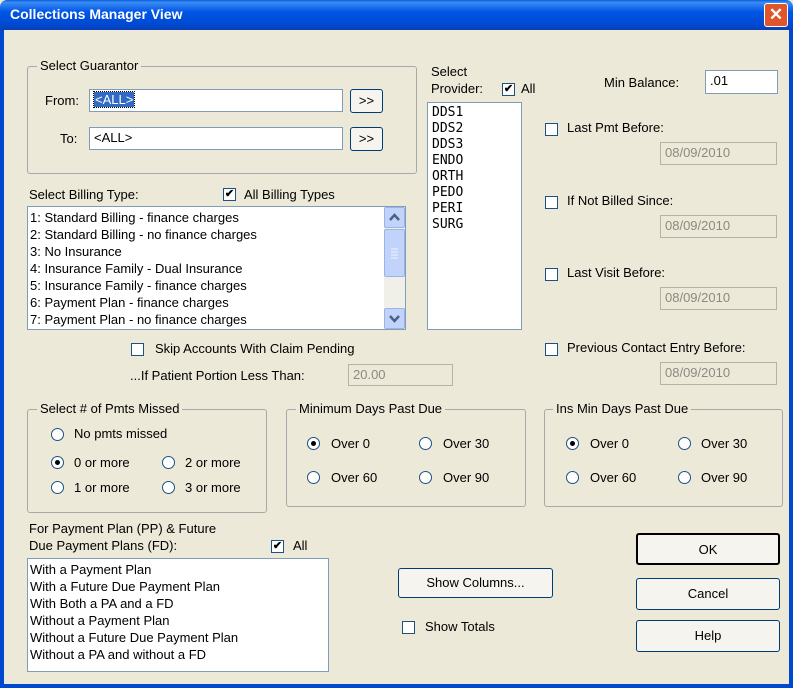 The image size is (793, 688). What do you see at coordinates (551, 349) in the screenshot?
I see `prev-contact-checkbox` at bounding box center [551, 349].